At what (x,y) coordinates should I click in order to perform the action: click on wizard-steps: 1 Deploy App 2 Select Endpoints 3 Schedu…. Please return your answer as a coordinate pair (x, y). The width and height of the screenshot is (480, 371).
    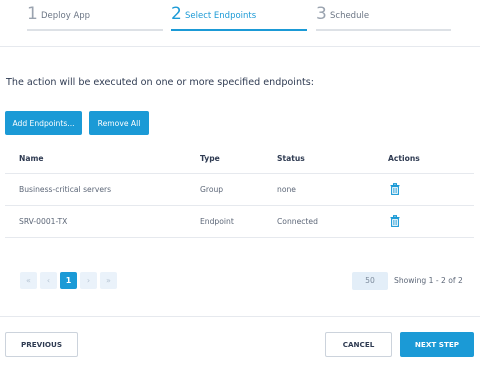
    Looking at the image, I should click on (240, 23).